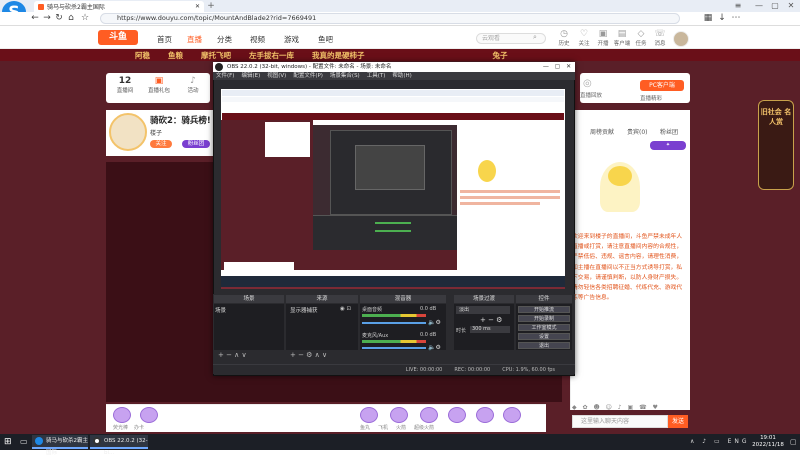 The width and height of the screenshot is (800, 459). What do you see at coordinates (759, 6) in the screenshot?
I see `minimize-button: —` at bounding box center [759, 6].